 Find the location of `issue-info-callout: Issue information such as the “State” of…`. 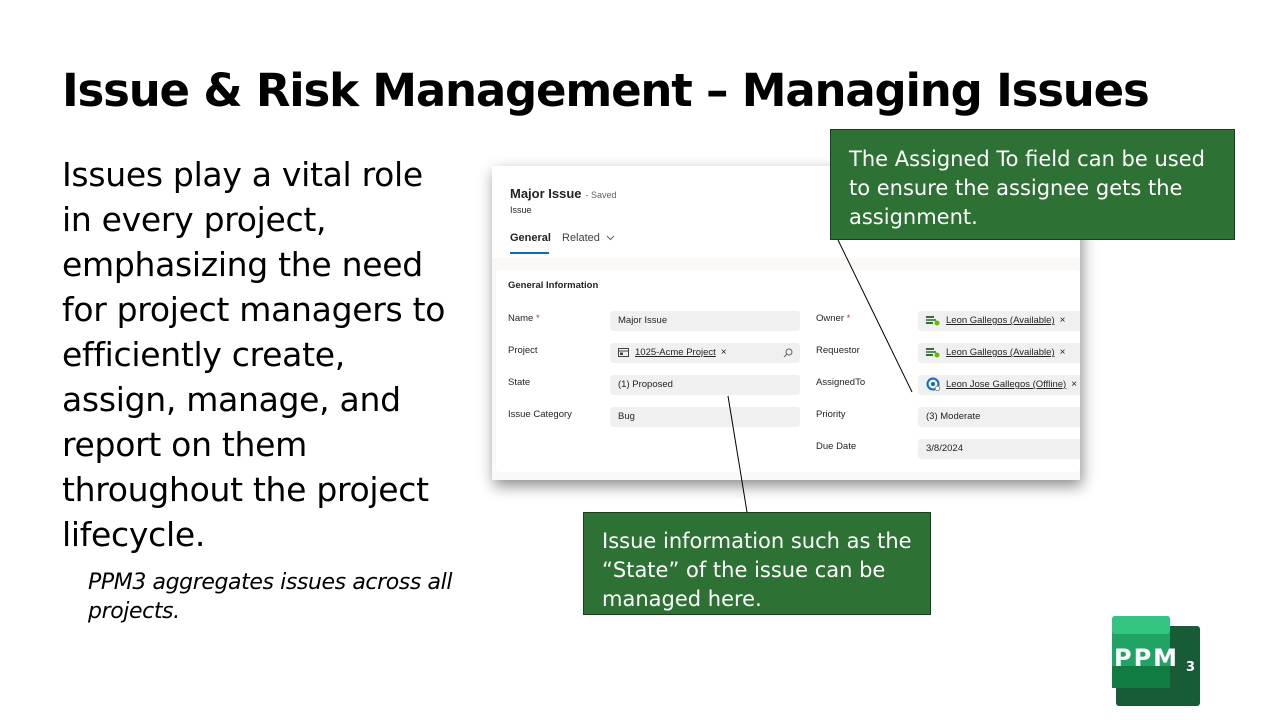

issue-info-callout: Issue information such as the “State” of… is located at coordinates (757, 563).